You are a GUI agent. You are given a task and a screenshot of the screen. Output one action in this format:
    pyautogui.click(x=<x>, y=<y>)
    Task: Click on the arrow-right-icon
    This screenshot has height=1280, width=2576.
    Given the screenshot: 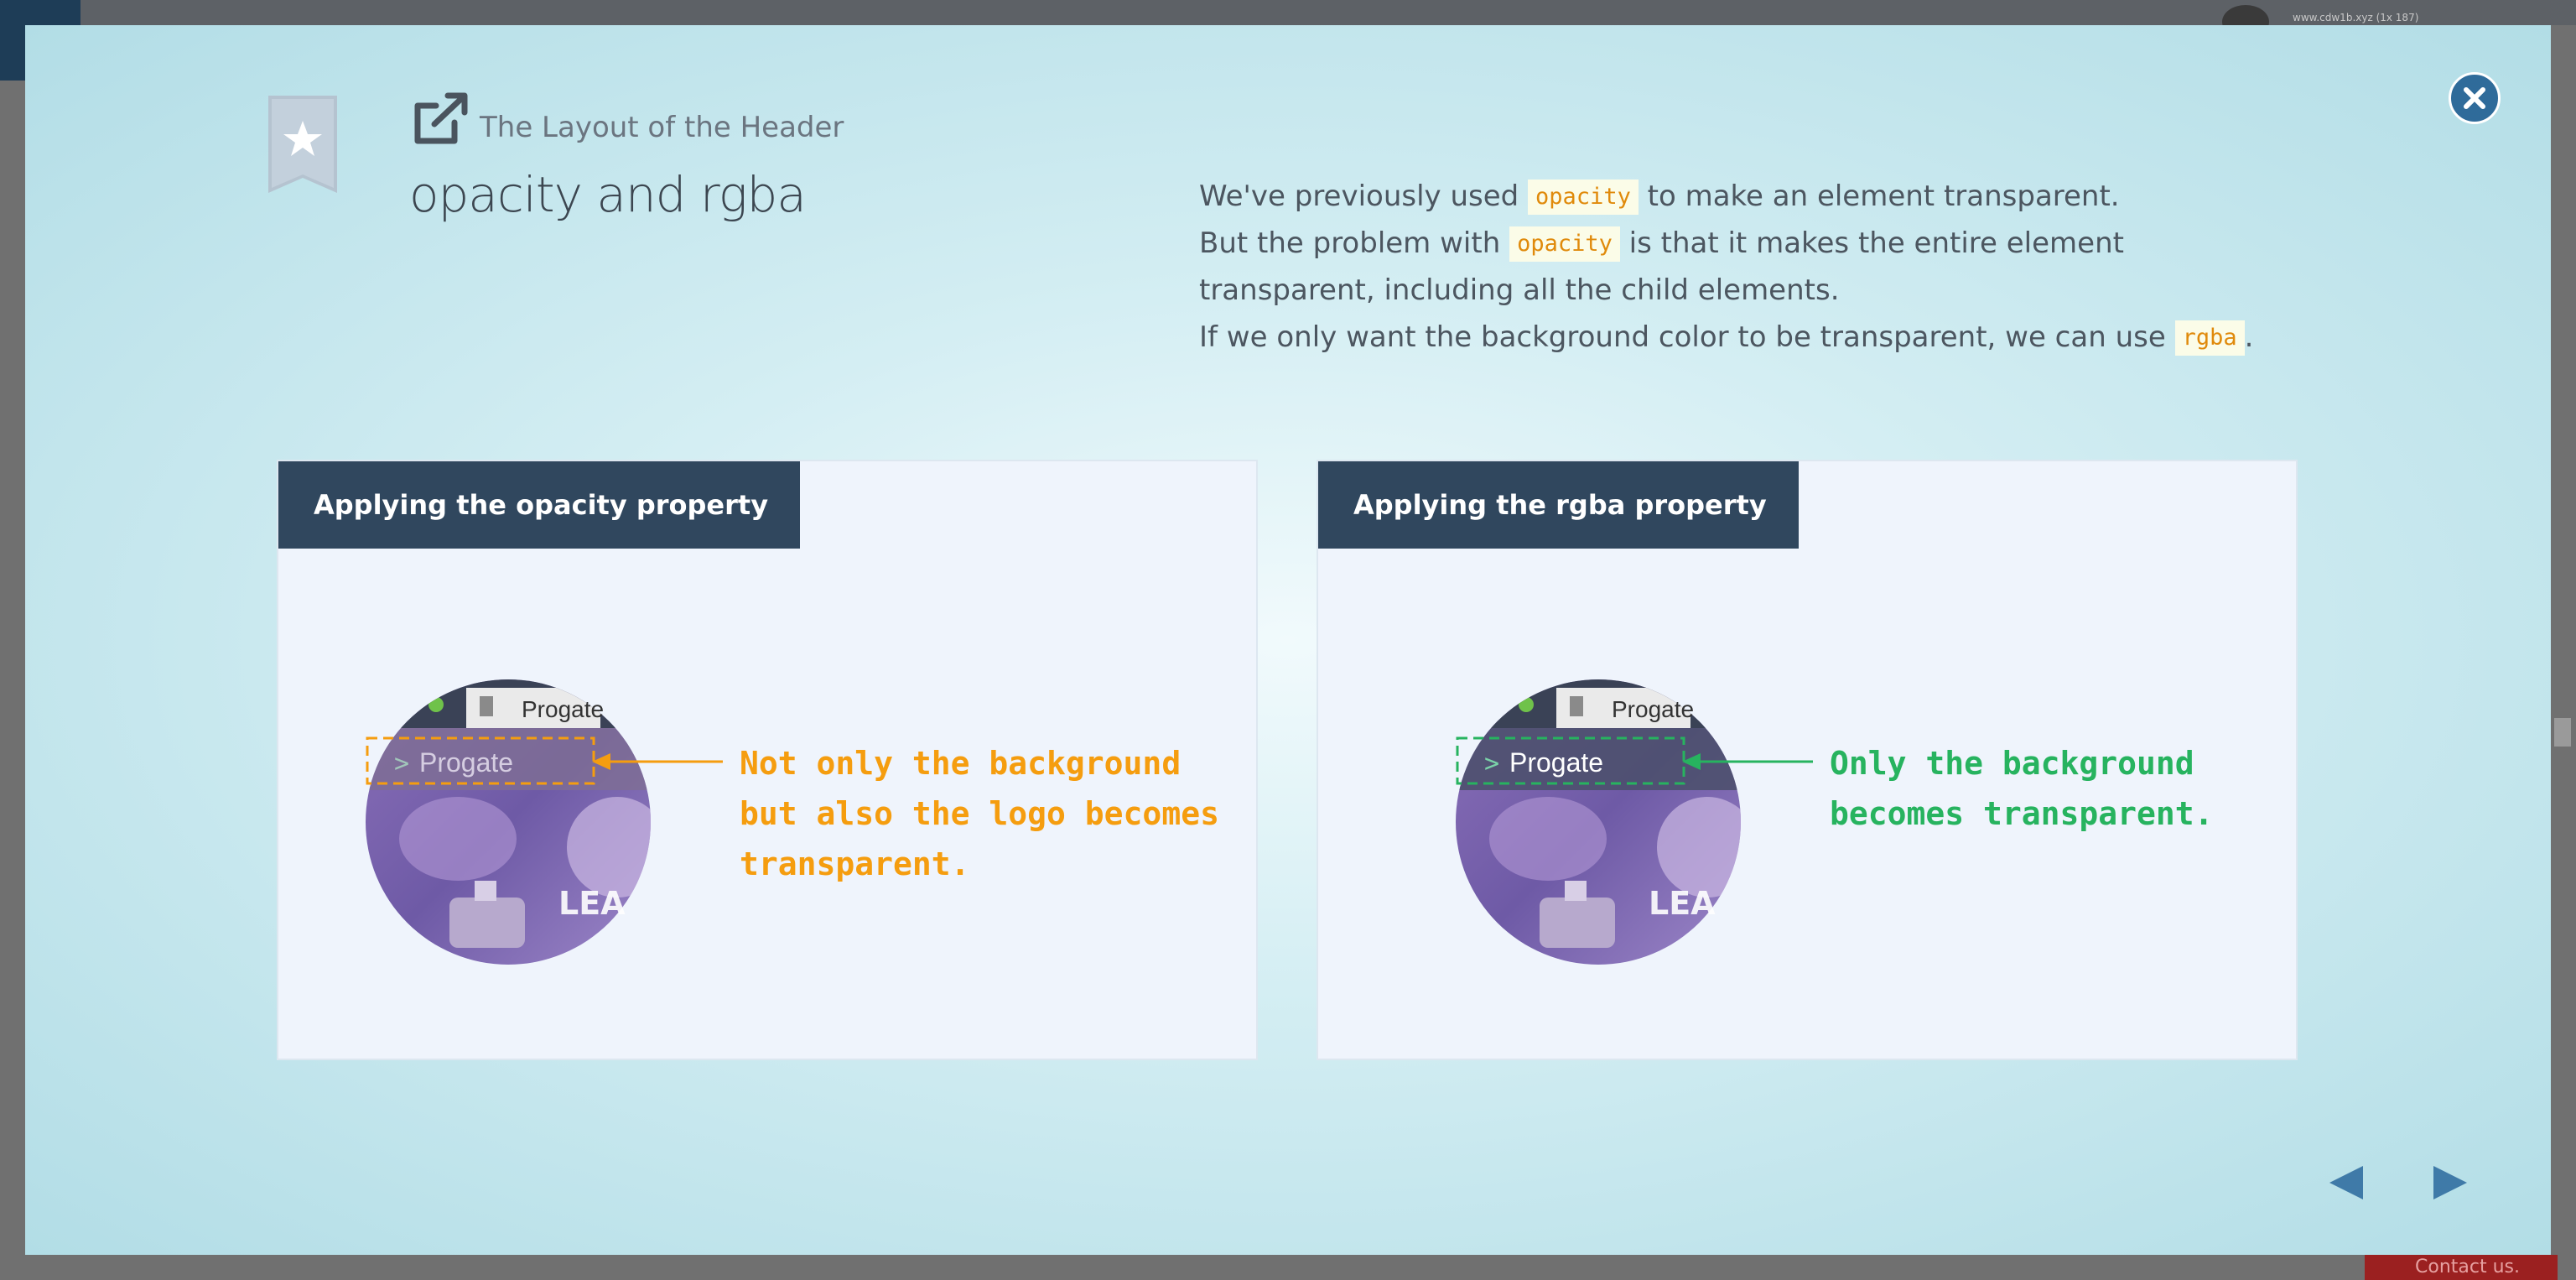 What is the action you would take?
    pyautogui.click(x=2450, y=1182)
    